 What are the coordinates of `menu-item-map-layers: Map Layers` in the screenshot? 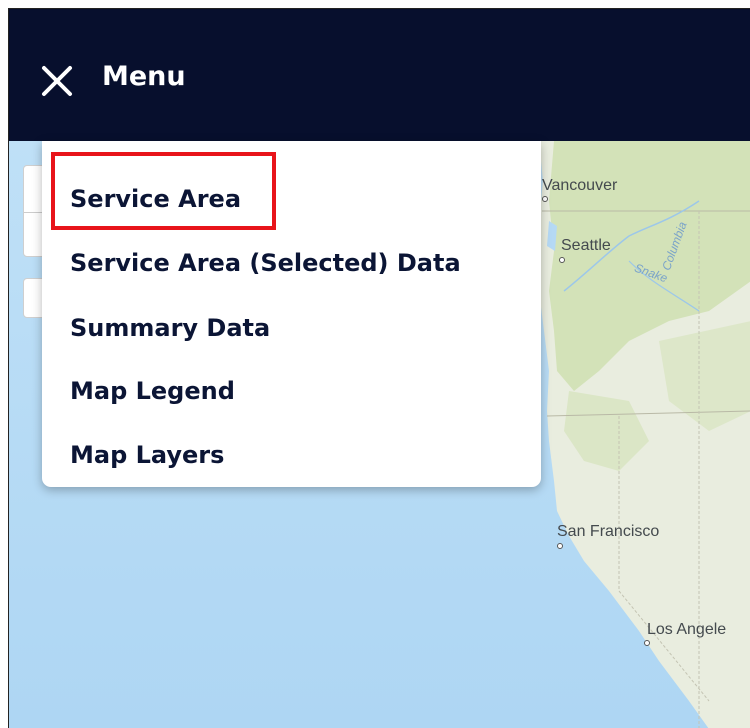 It's located at (147, 455).